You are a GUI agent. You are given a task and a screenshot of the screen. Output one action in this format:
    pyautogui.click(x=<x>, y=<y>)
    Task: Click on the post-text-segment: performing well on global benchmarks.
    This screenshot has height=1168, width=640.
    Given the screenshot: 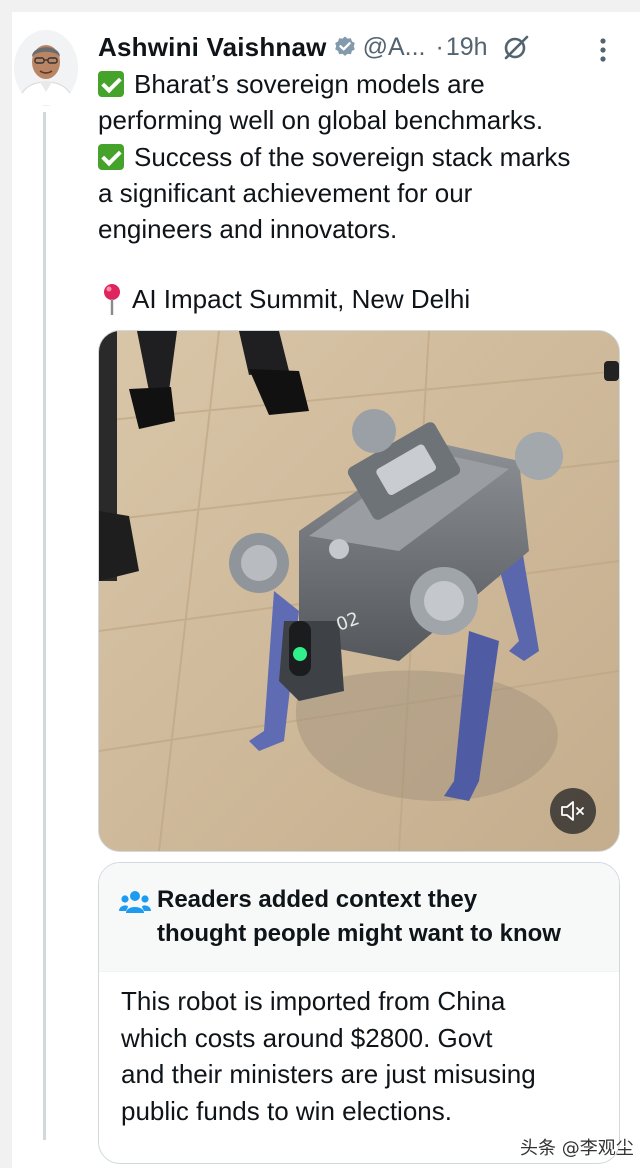 What is the action you would take?
    pyautogui.click(x=321, y=120)
    